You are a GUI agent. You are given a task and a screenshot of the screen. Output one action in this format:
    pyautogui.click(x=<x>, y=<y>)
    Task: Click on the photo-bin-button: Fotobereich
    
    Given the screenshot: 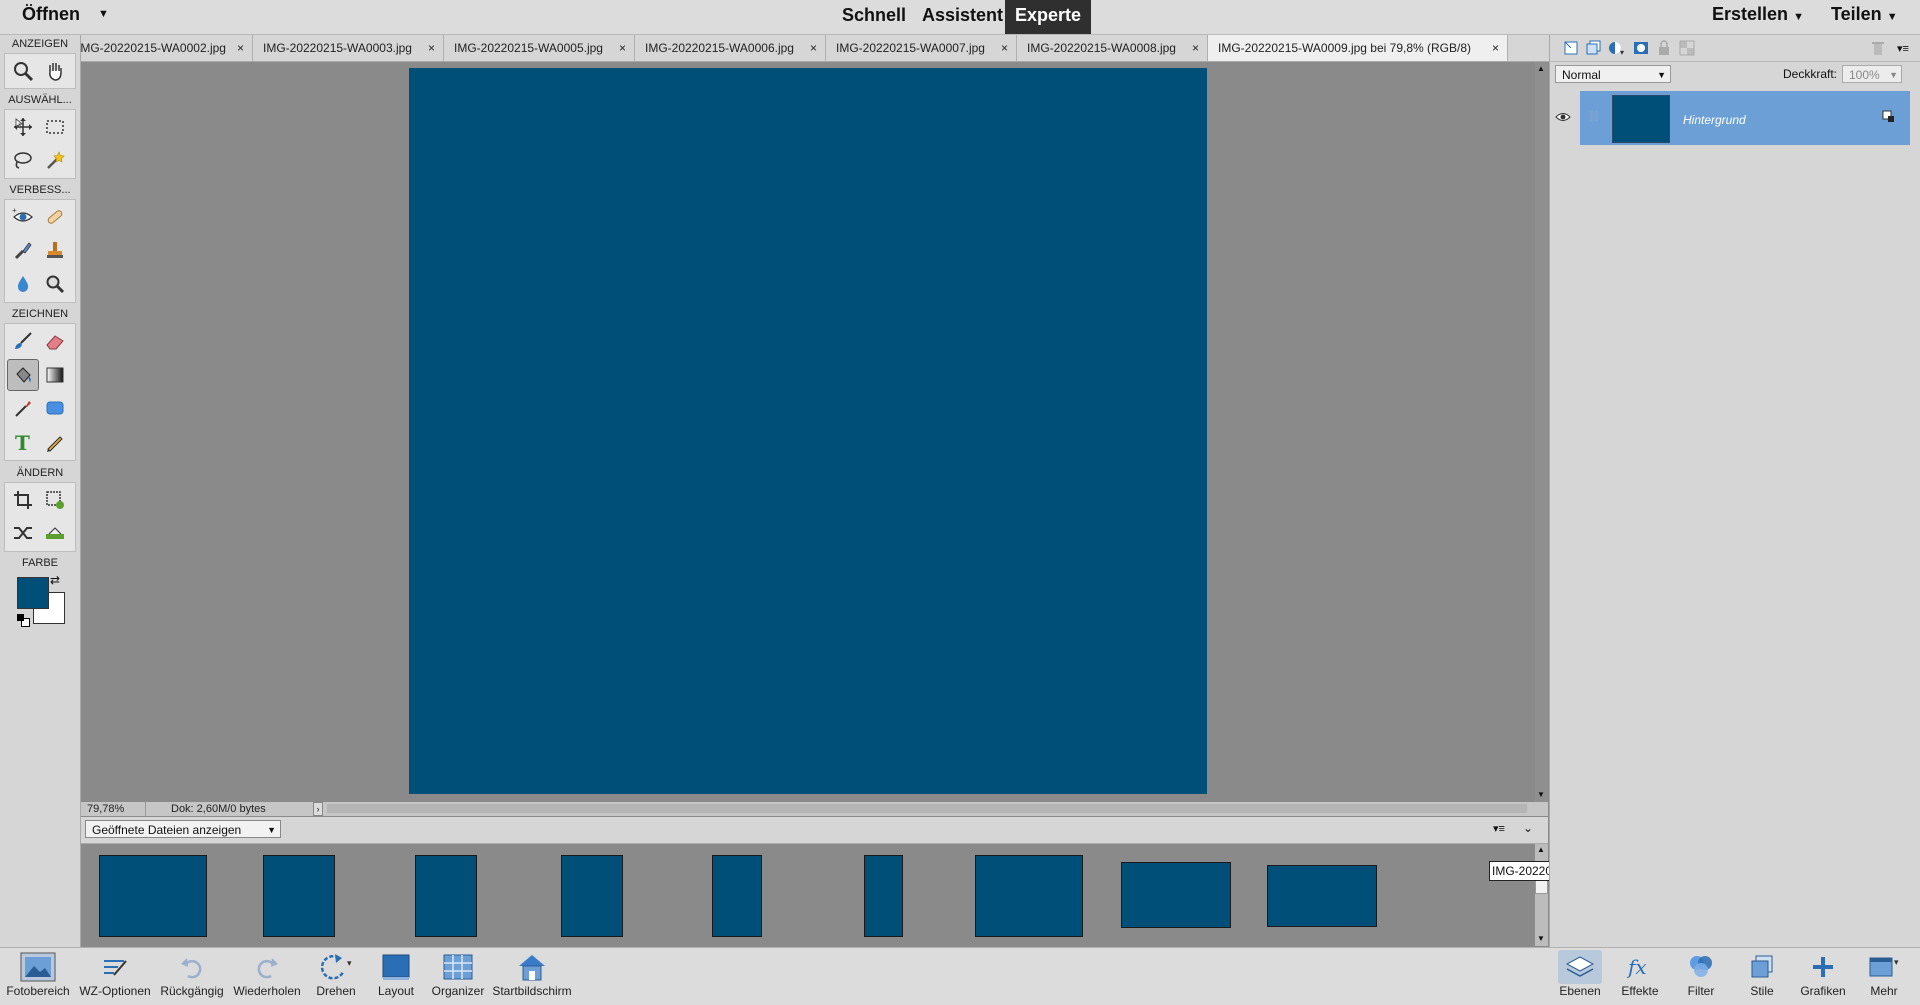 What is the action you would take?
    pyautogui.click(x=38, y=977)
    